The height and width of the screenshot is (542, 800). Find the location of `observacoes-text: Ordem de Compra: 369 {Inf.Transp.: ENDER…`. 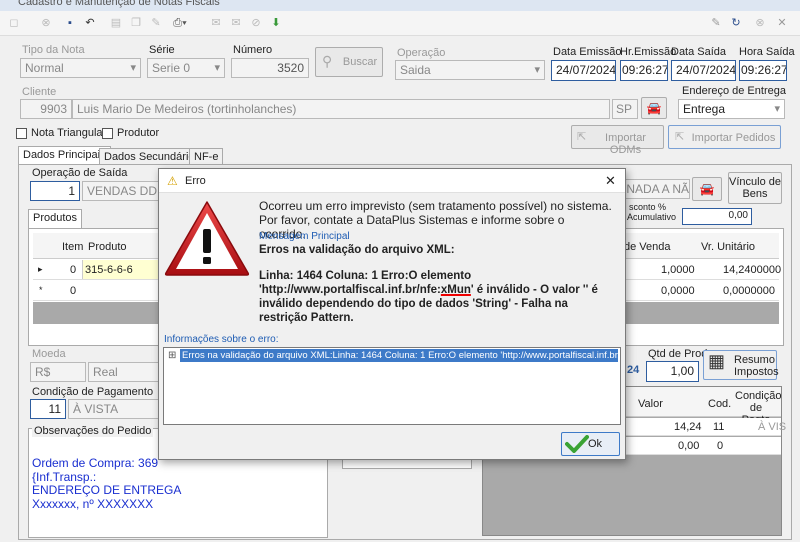

observacoes-text: Ordem de Compra: 369 {Inf.Transp.: ENDER… is located at coordinates (107, 483).